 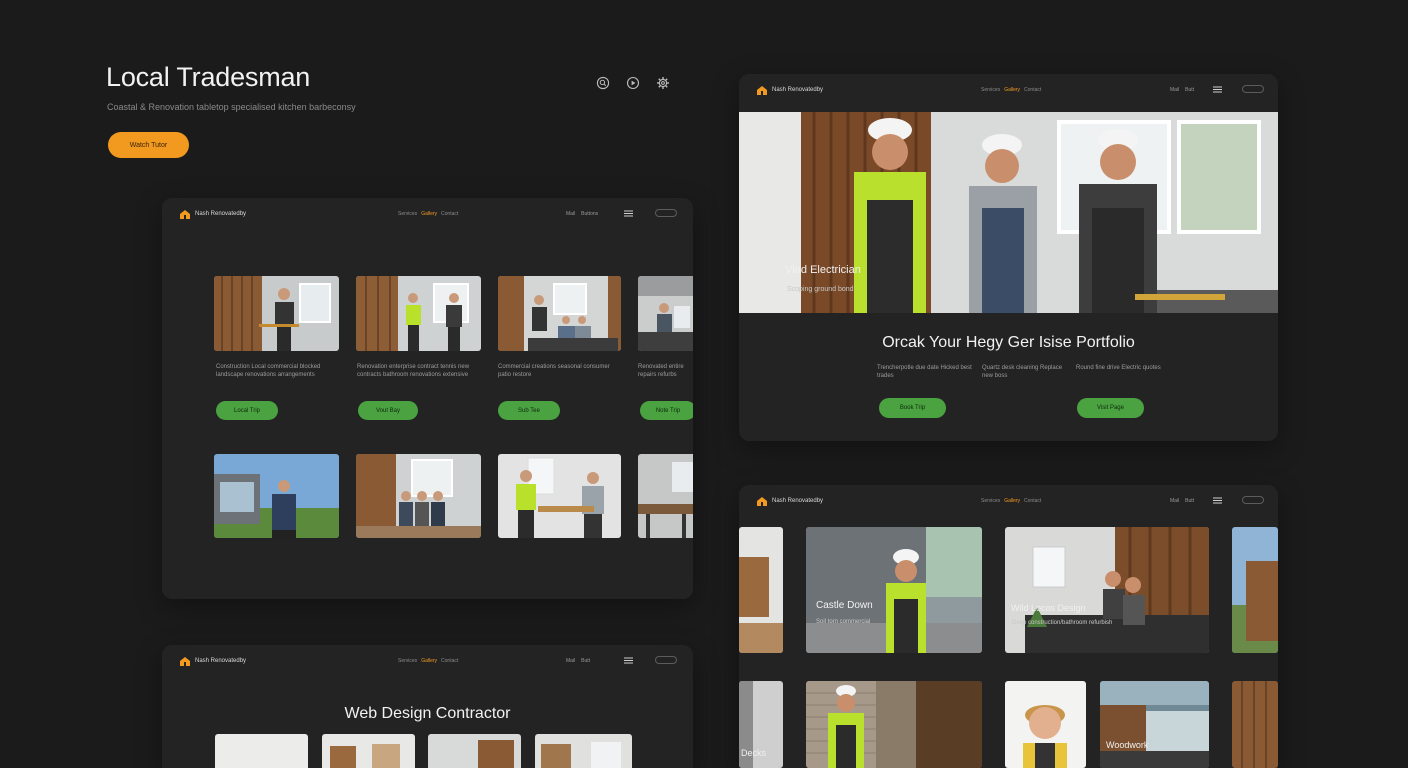 What do you see at coordinates (633, 83) in the screenshot?
I see `play-icon` at bounding box center [633, 83].